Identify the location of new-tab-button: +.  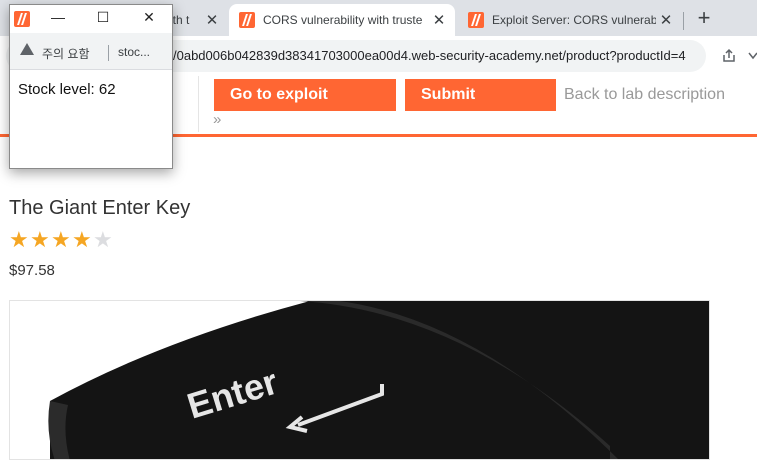
(704, 18).